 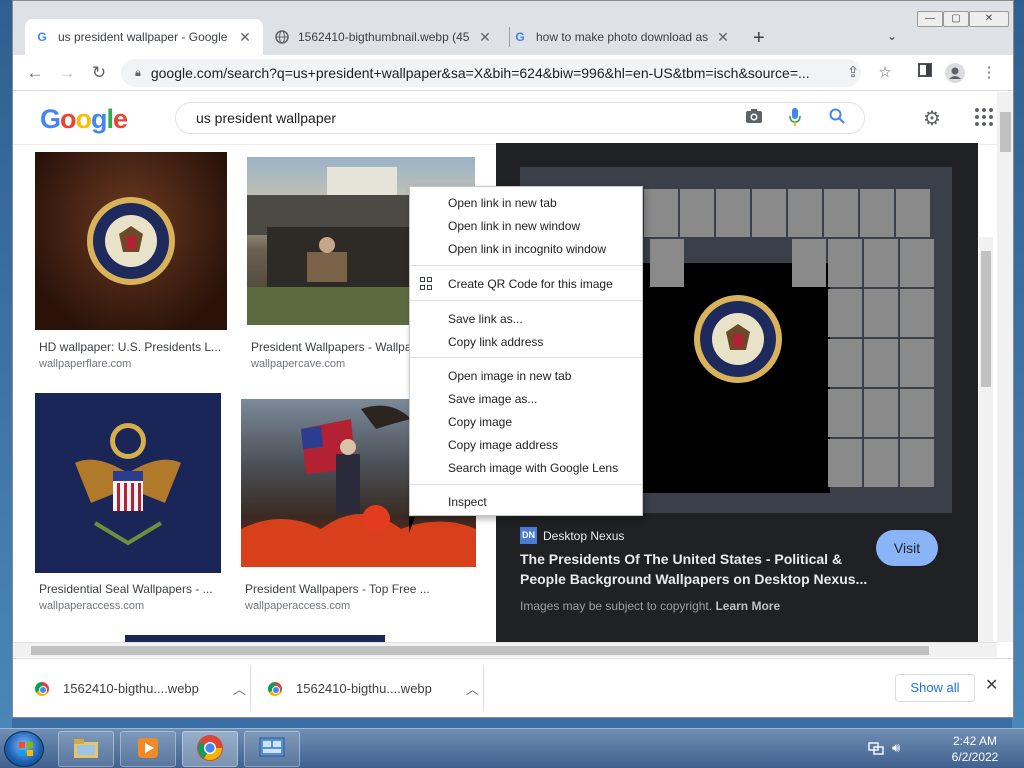 I want to click on desktop-background, so click(x=6, y=364).